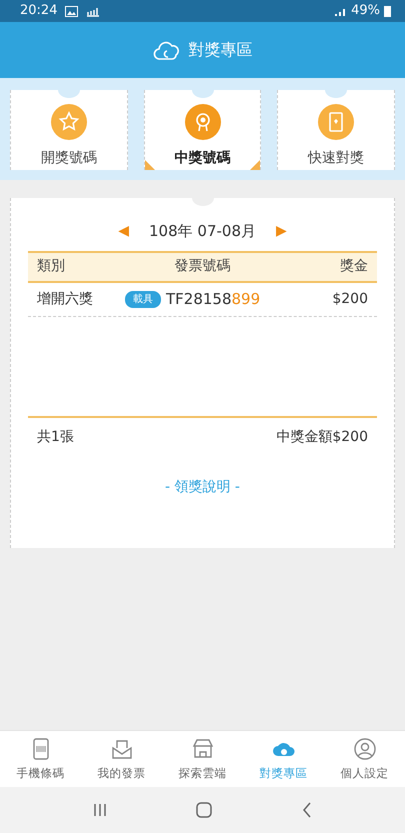 This screenshot has height=833, width=405. Describe the element at coordinates (204, 810) in the screenshot. I see `home-icon` at that location.